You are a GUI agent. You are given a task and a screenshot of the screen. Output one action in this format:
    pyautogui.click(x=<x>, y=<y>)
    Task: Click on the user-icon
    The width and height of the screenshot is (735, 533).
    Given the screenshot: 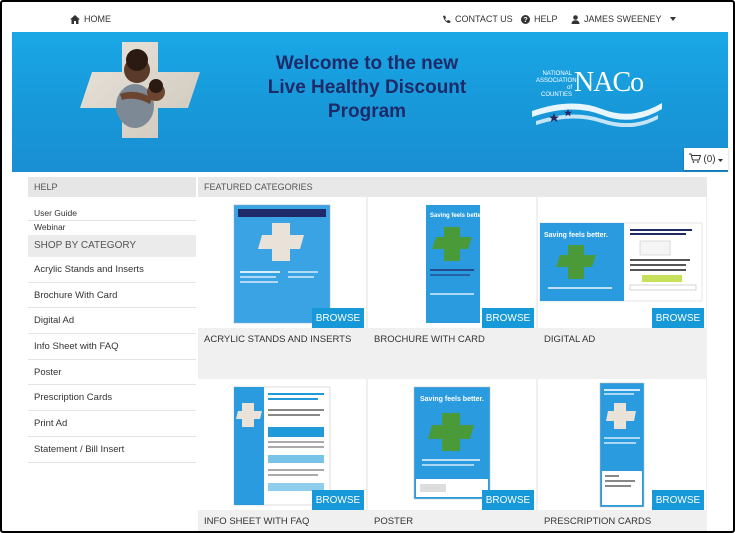 What is the action you would take?
    pyautogui.click(x=575, y=19)
    